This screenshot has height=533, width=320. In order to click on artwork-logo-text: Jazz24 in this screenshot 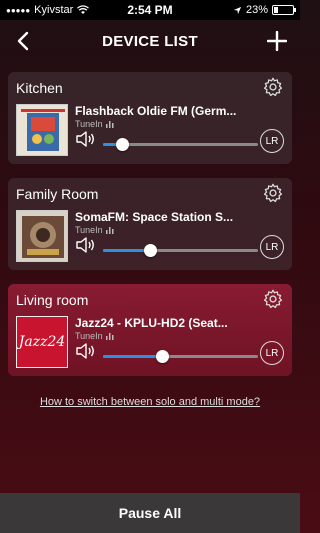, I will do `click(42, 342)`.